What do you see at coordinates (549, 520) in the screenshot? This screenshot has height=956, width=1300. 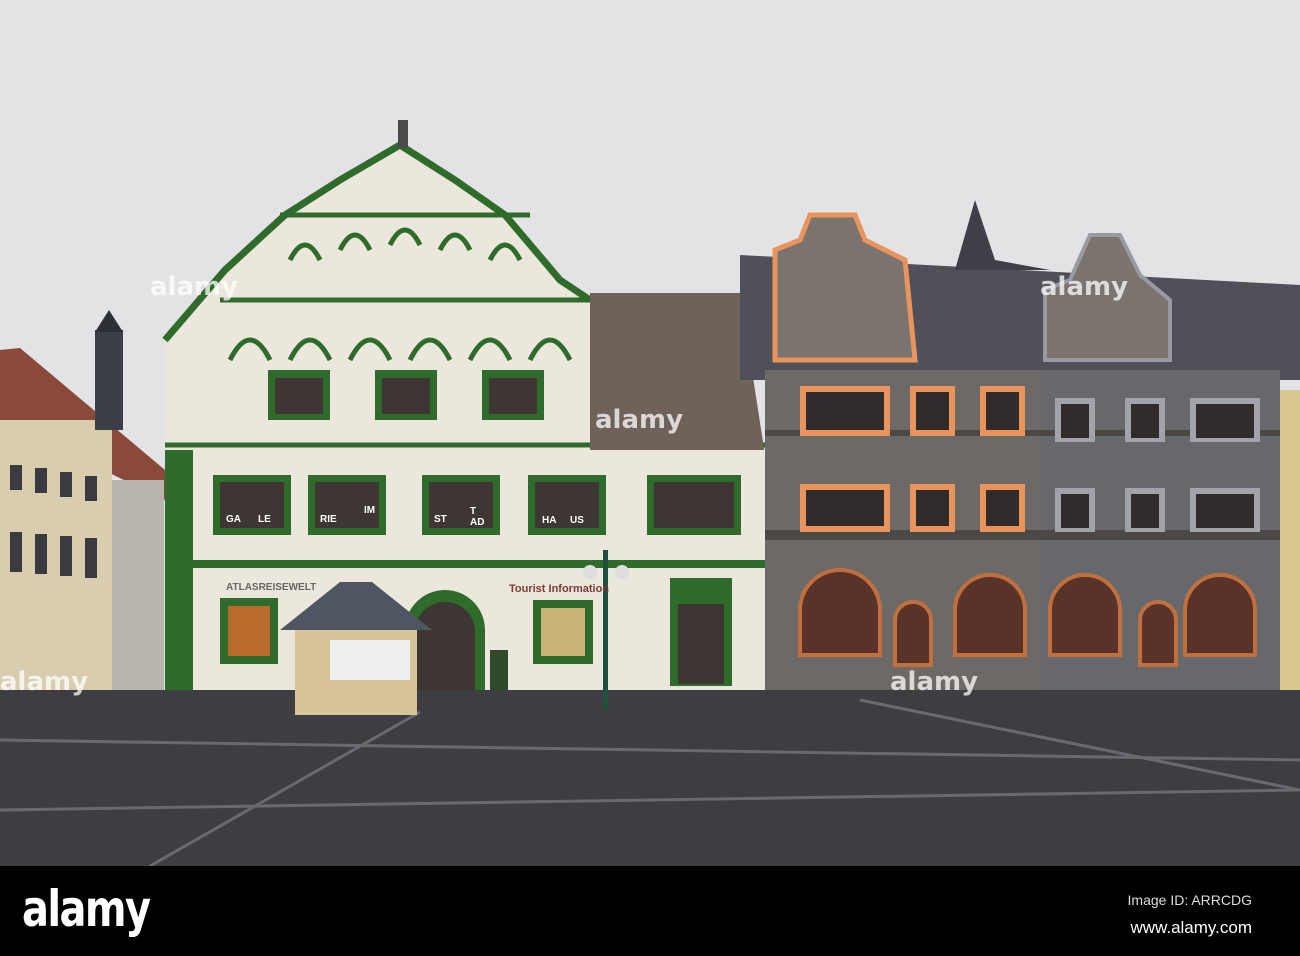 I see `window-letters: HA` at bounding box center [549, 520].